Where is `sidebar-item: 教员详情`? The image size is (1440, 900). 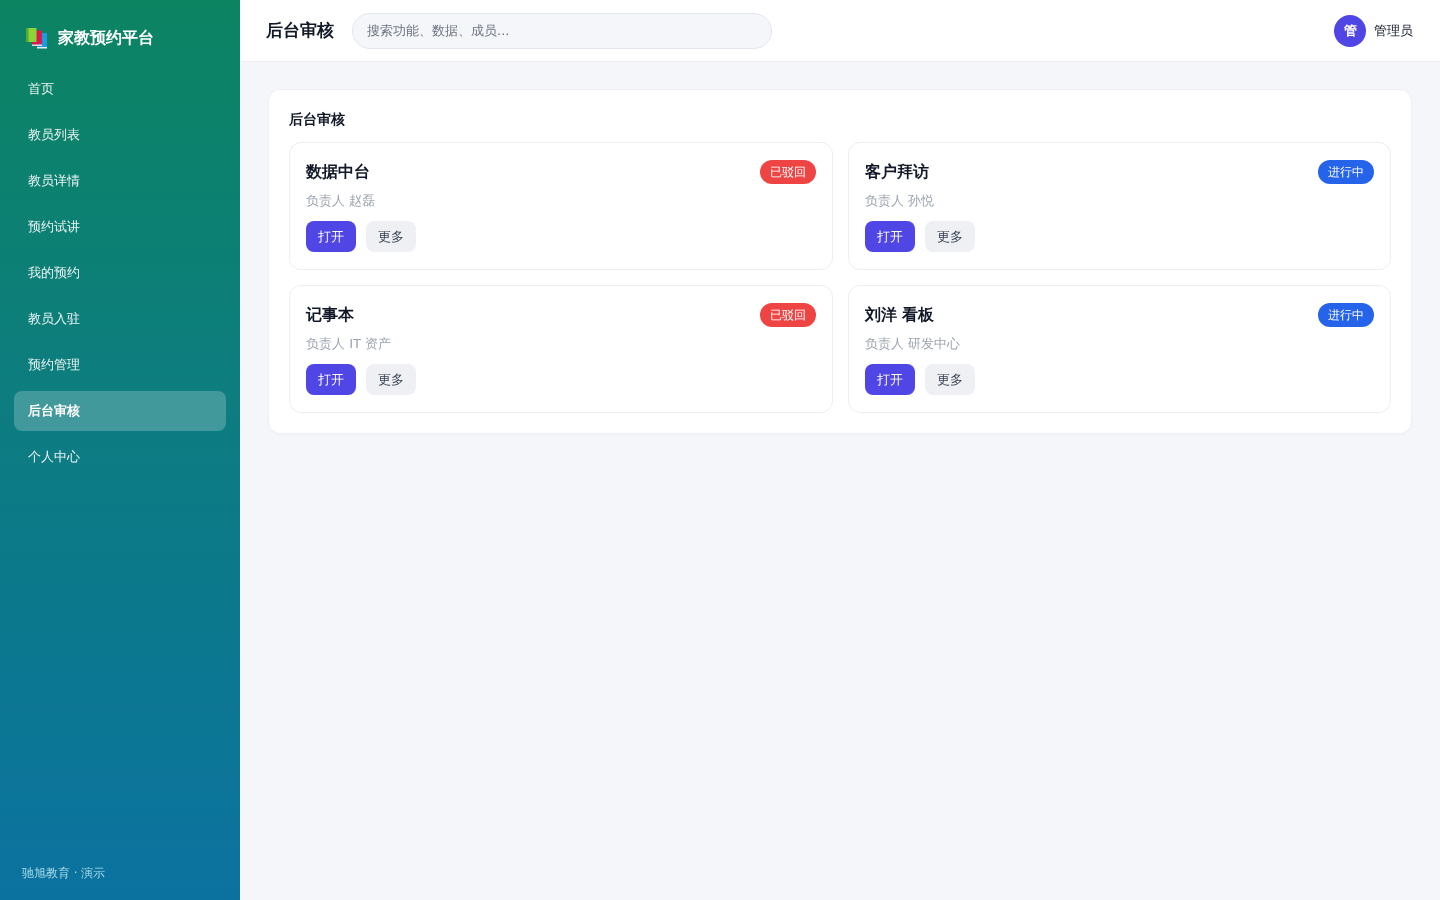
sidebar-item: 教员详情 is located at coordinates (120, 181).